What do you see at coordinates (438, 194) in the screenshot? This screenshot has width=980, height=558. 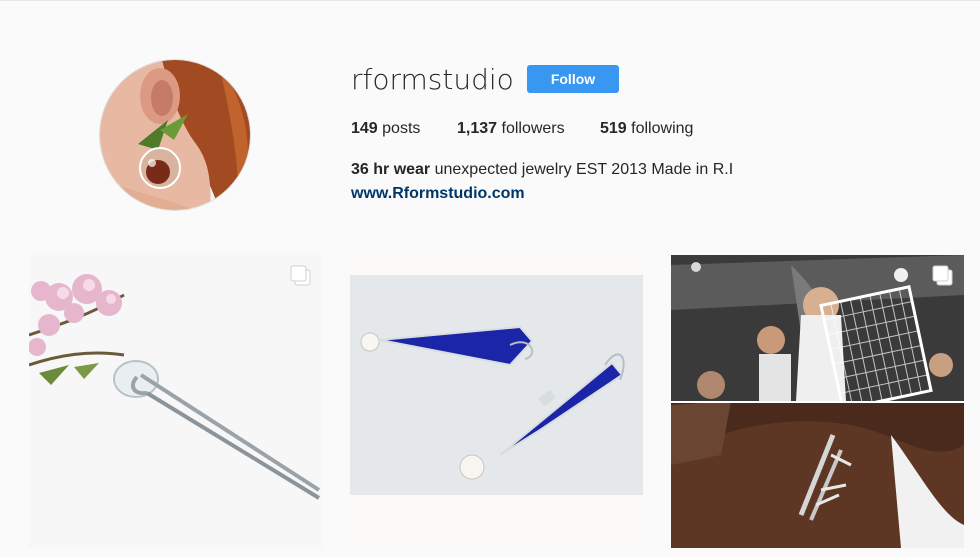 I see `profile-website-link: www.Rformstudio.com` at bounding box center [438, 194].